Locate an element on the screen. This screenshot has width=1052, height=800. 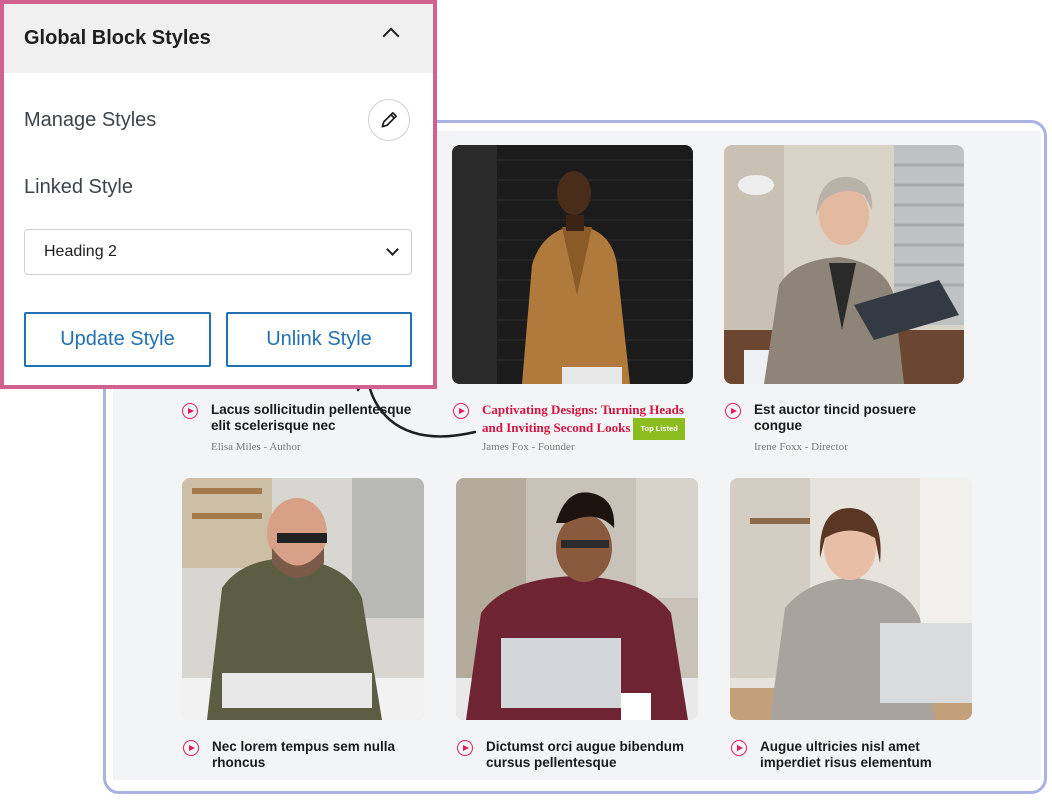
linked-style-value: Heading 2 is located at coordinates (80, 251).